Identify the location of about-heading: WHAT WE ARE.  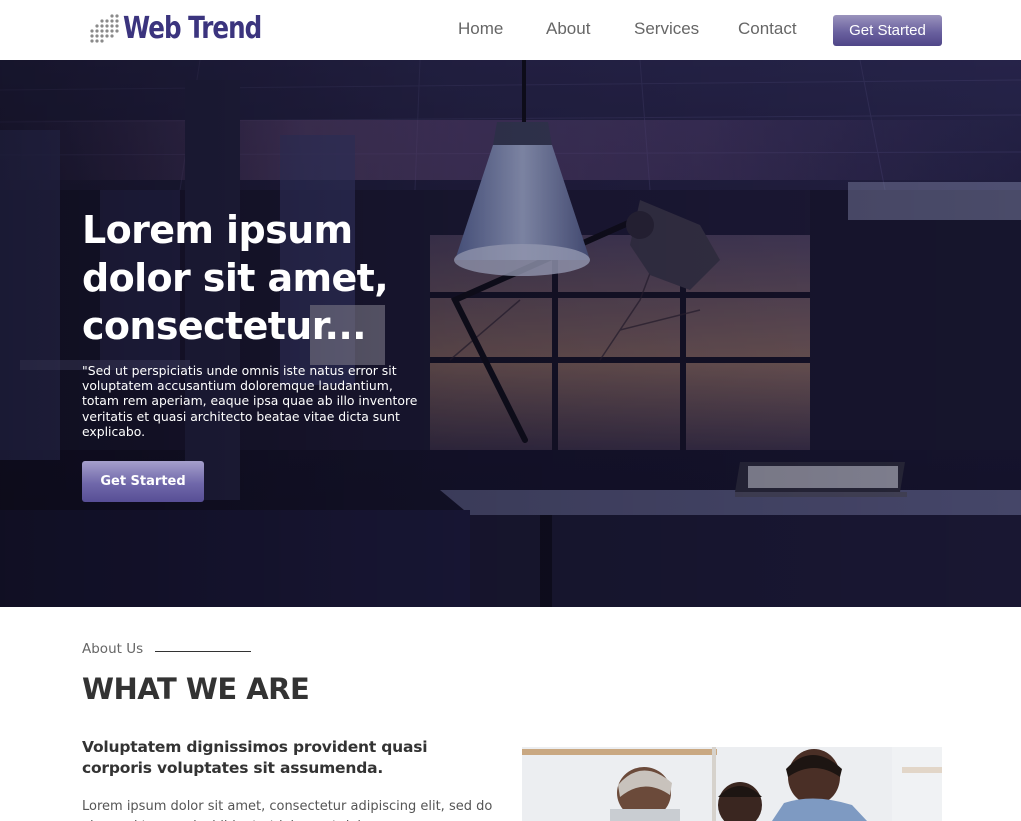
(196, 689).